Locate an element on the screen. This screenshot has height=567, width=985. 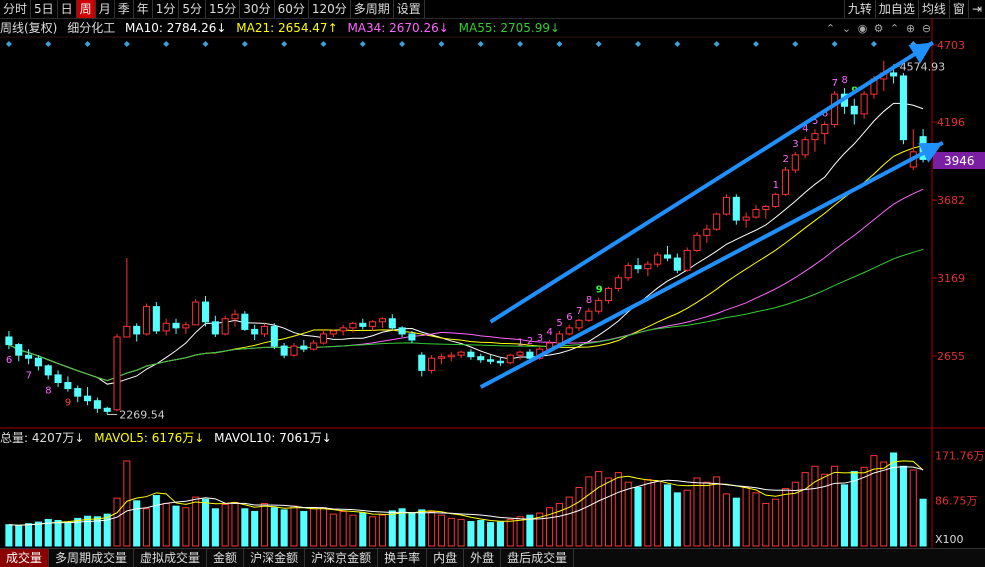
period-tab: 分时 is located at coordinates (16, 9).